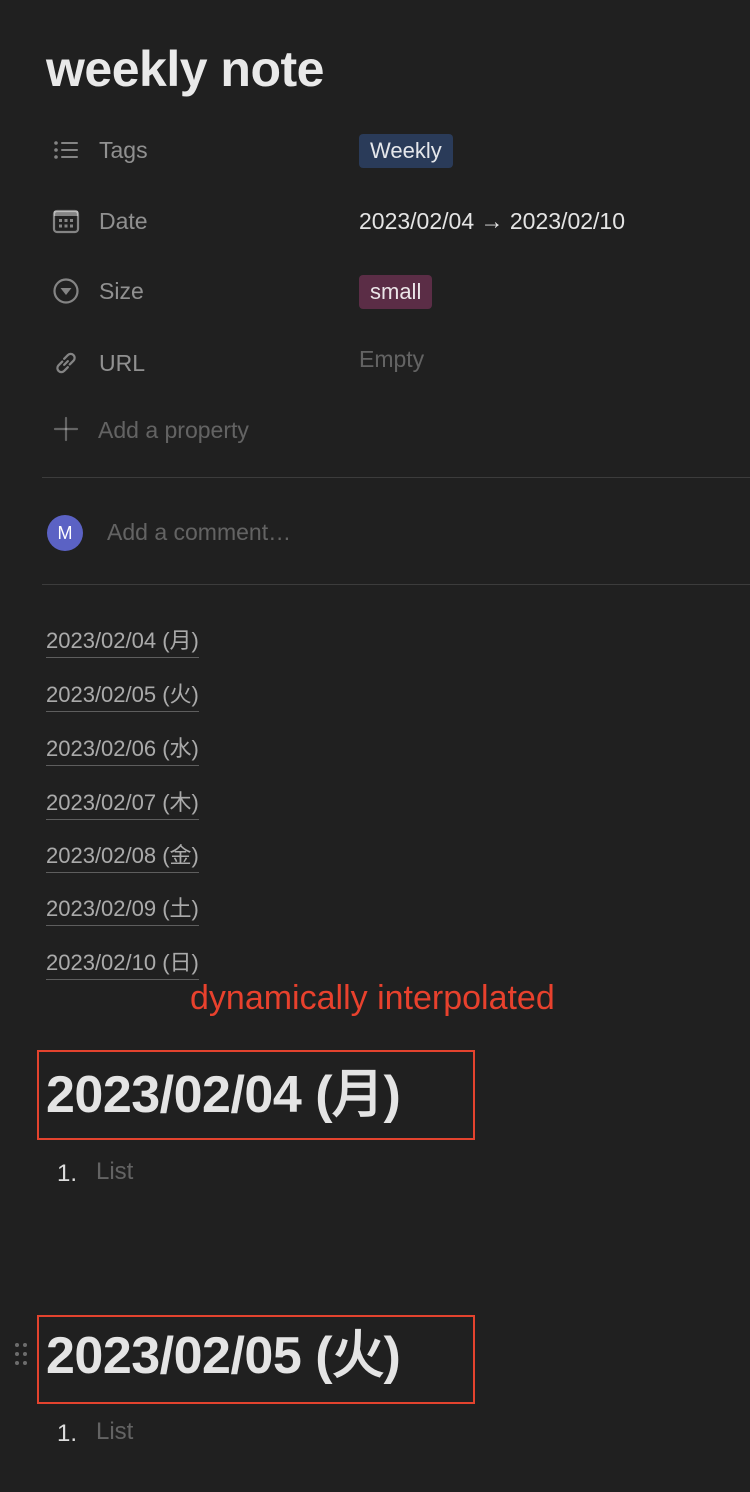 This screenshot has height=1492, width=750. What do you see at coordinates (66, 429) in the screenshot?
I see `plus-icon` at bounding box center [66, 429].